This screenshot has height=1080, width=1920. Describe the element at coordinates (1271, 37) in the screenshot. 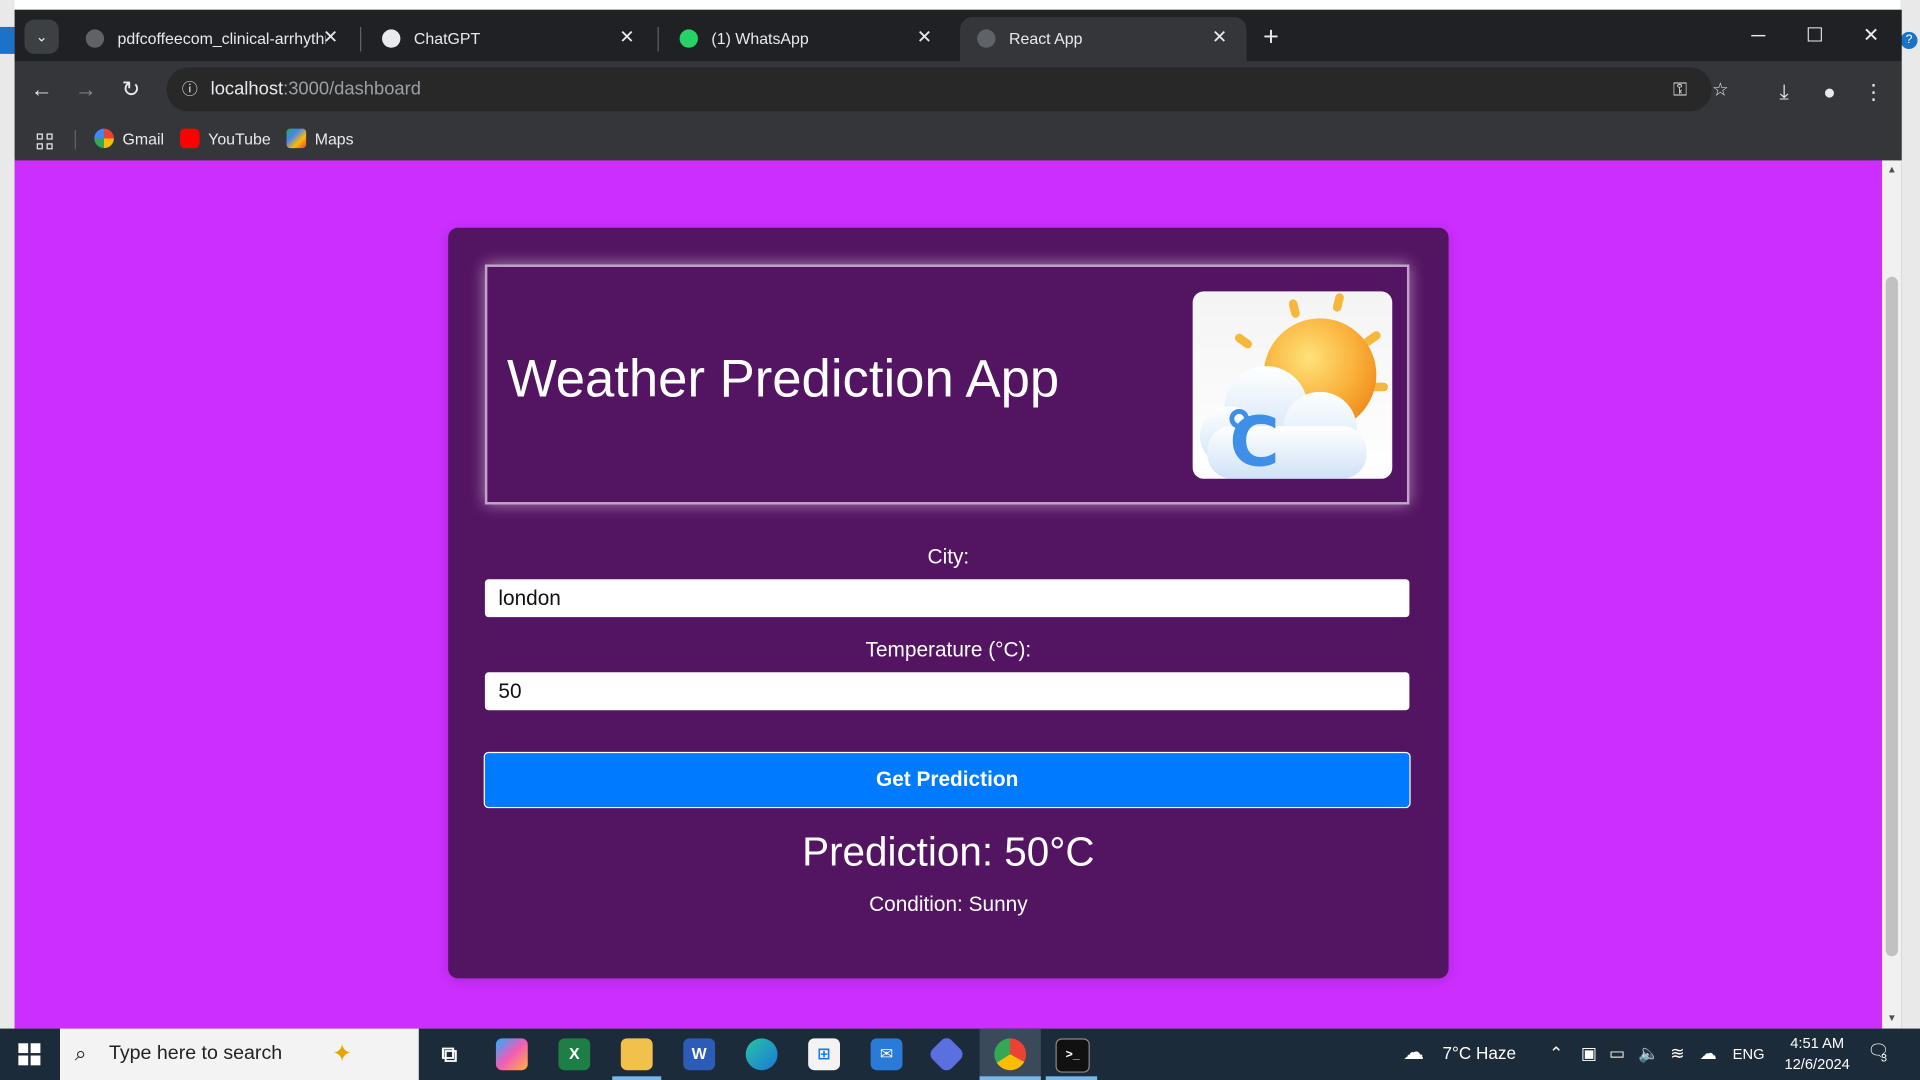

I see `new-tab-button: +` at that location.